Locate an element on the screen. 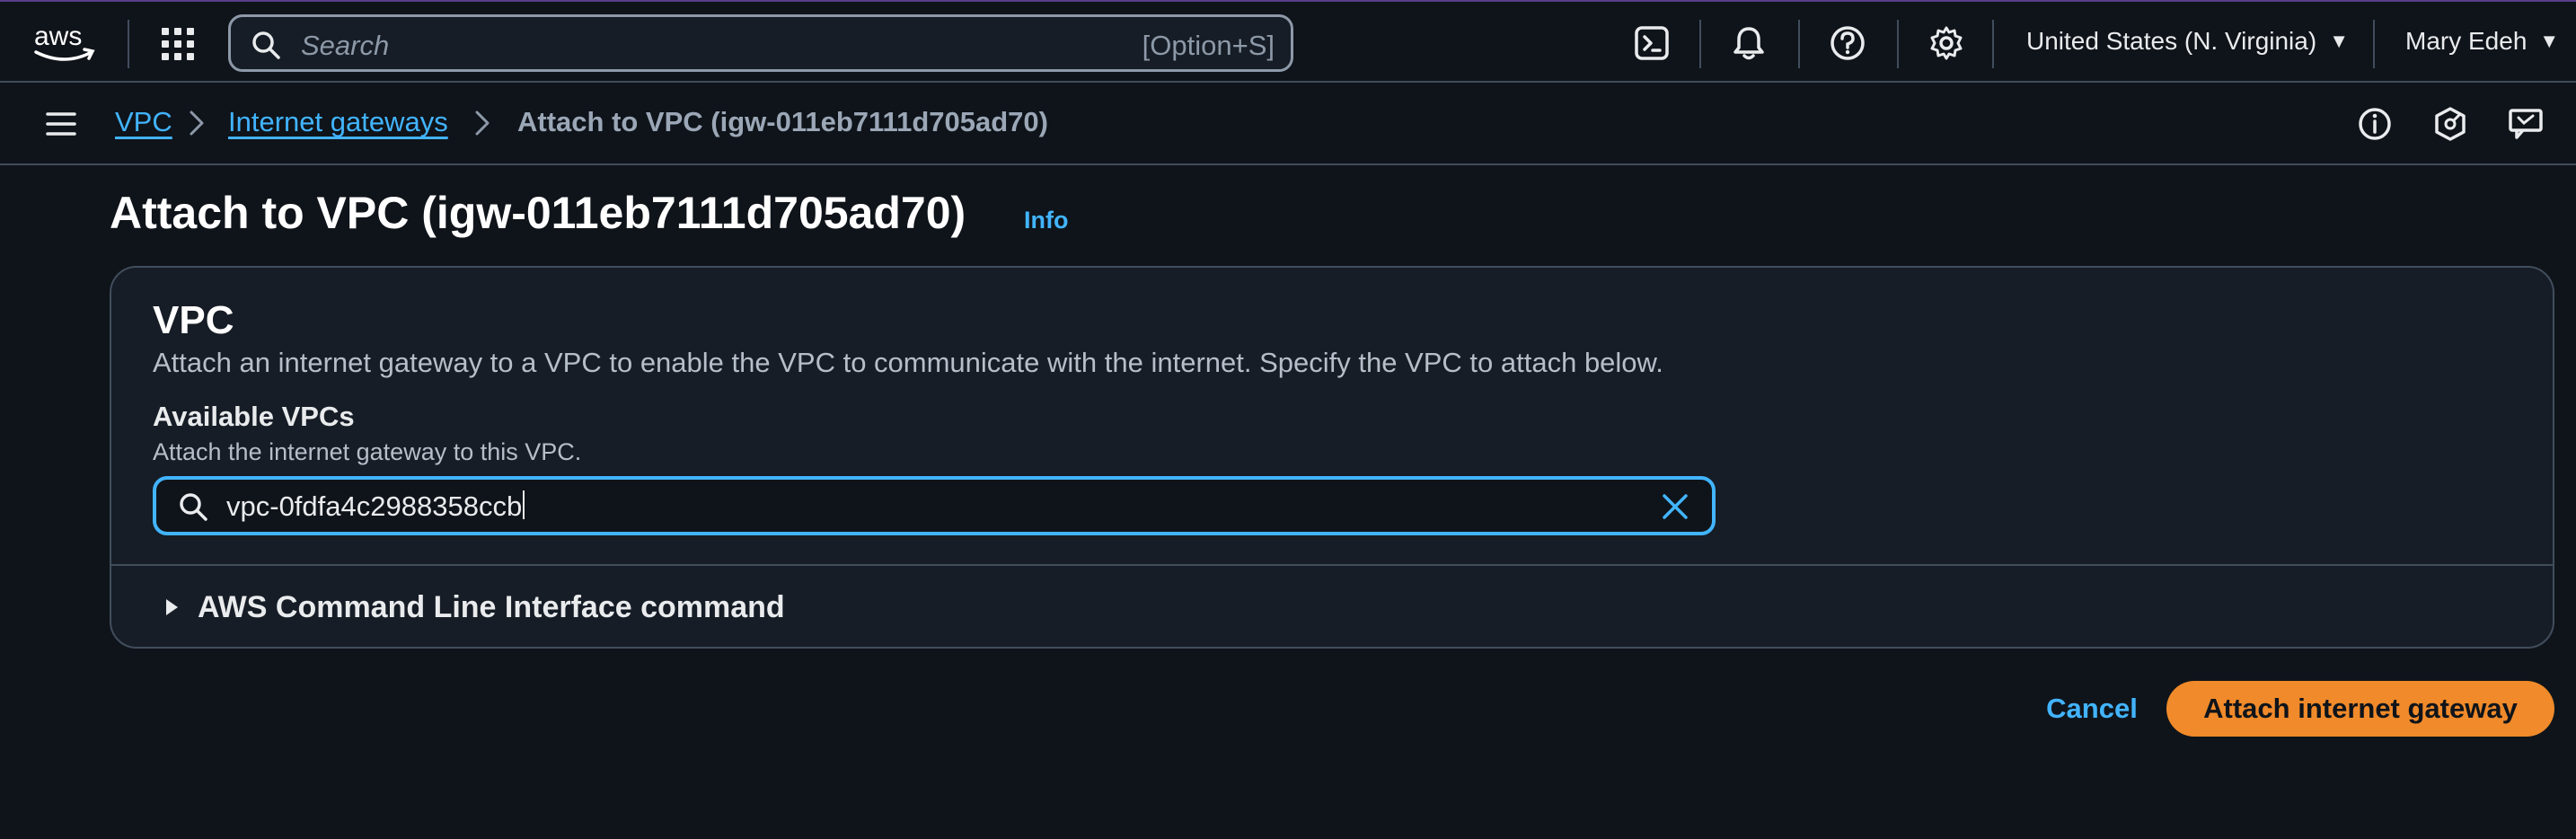 This screenshot has width=2576, height=839. breadcrumb-current: Attach to VPC (igw-011eb7111d705ad70) is located at coordinates (782, 121).